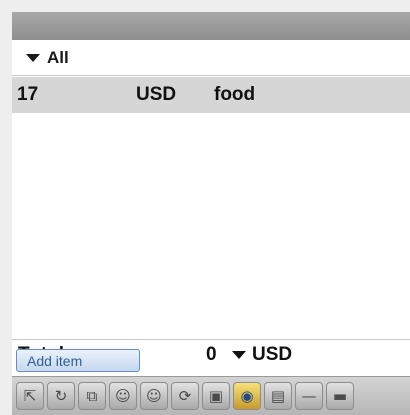 The height and width of the screenshot is (415, 410). I want to click on total-currency-dropdown: USD, so click(262, 355).